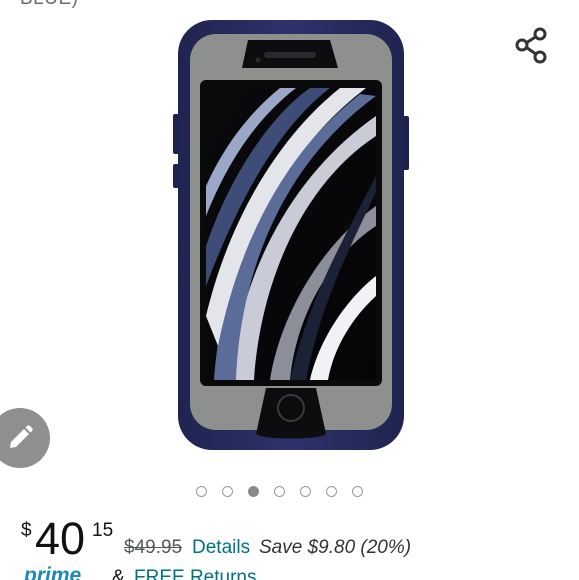 This screenshot has height=580, width=579. What do you see at coordinates (53, 572) in the screenshot?
I see `prime-logo: prime` at bounding box center [53, 572].